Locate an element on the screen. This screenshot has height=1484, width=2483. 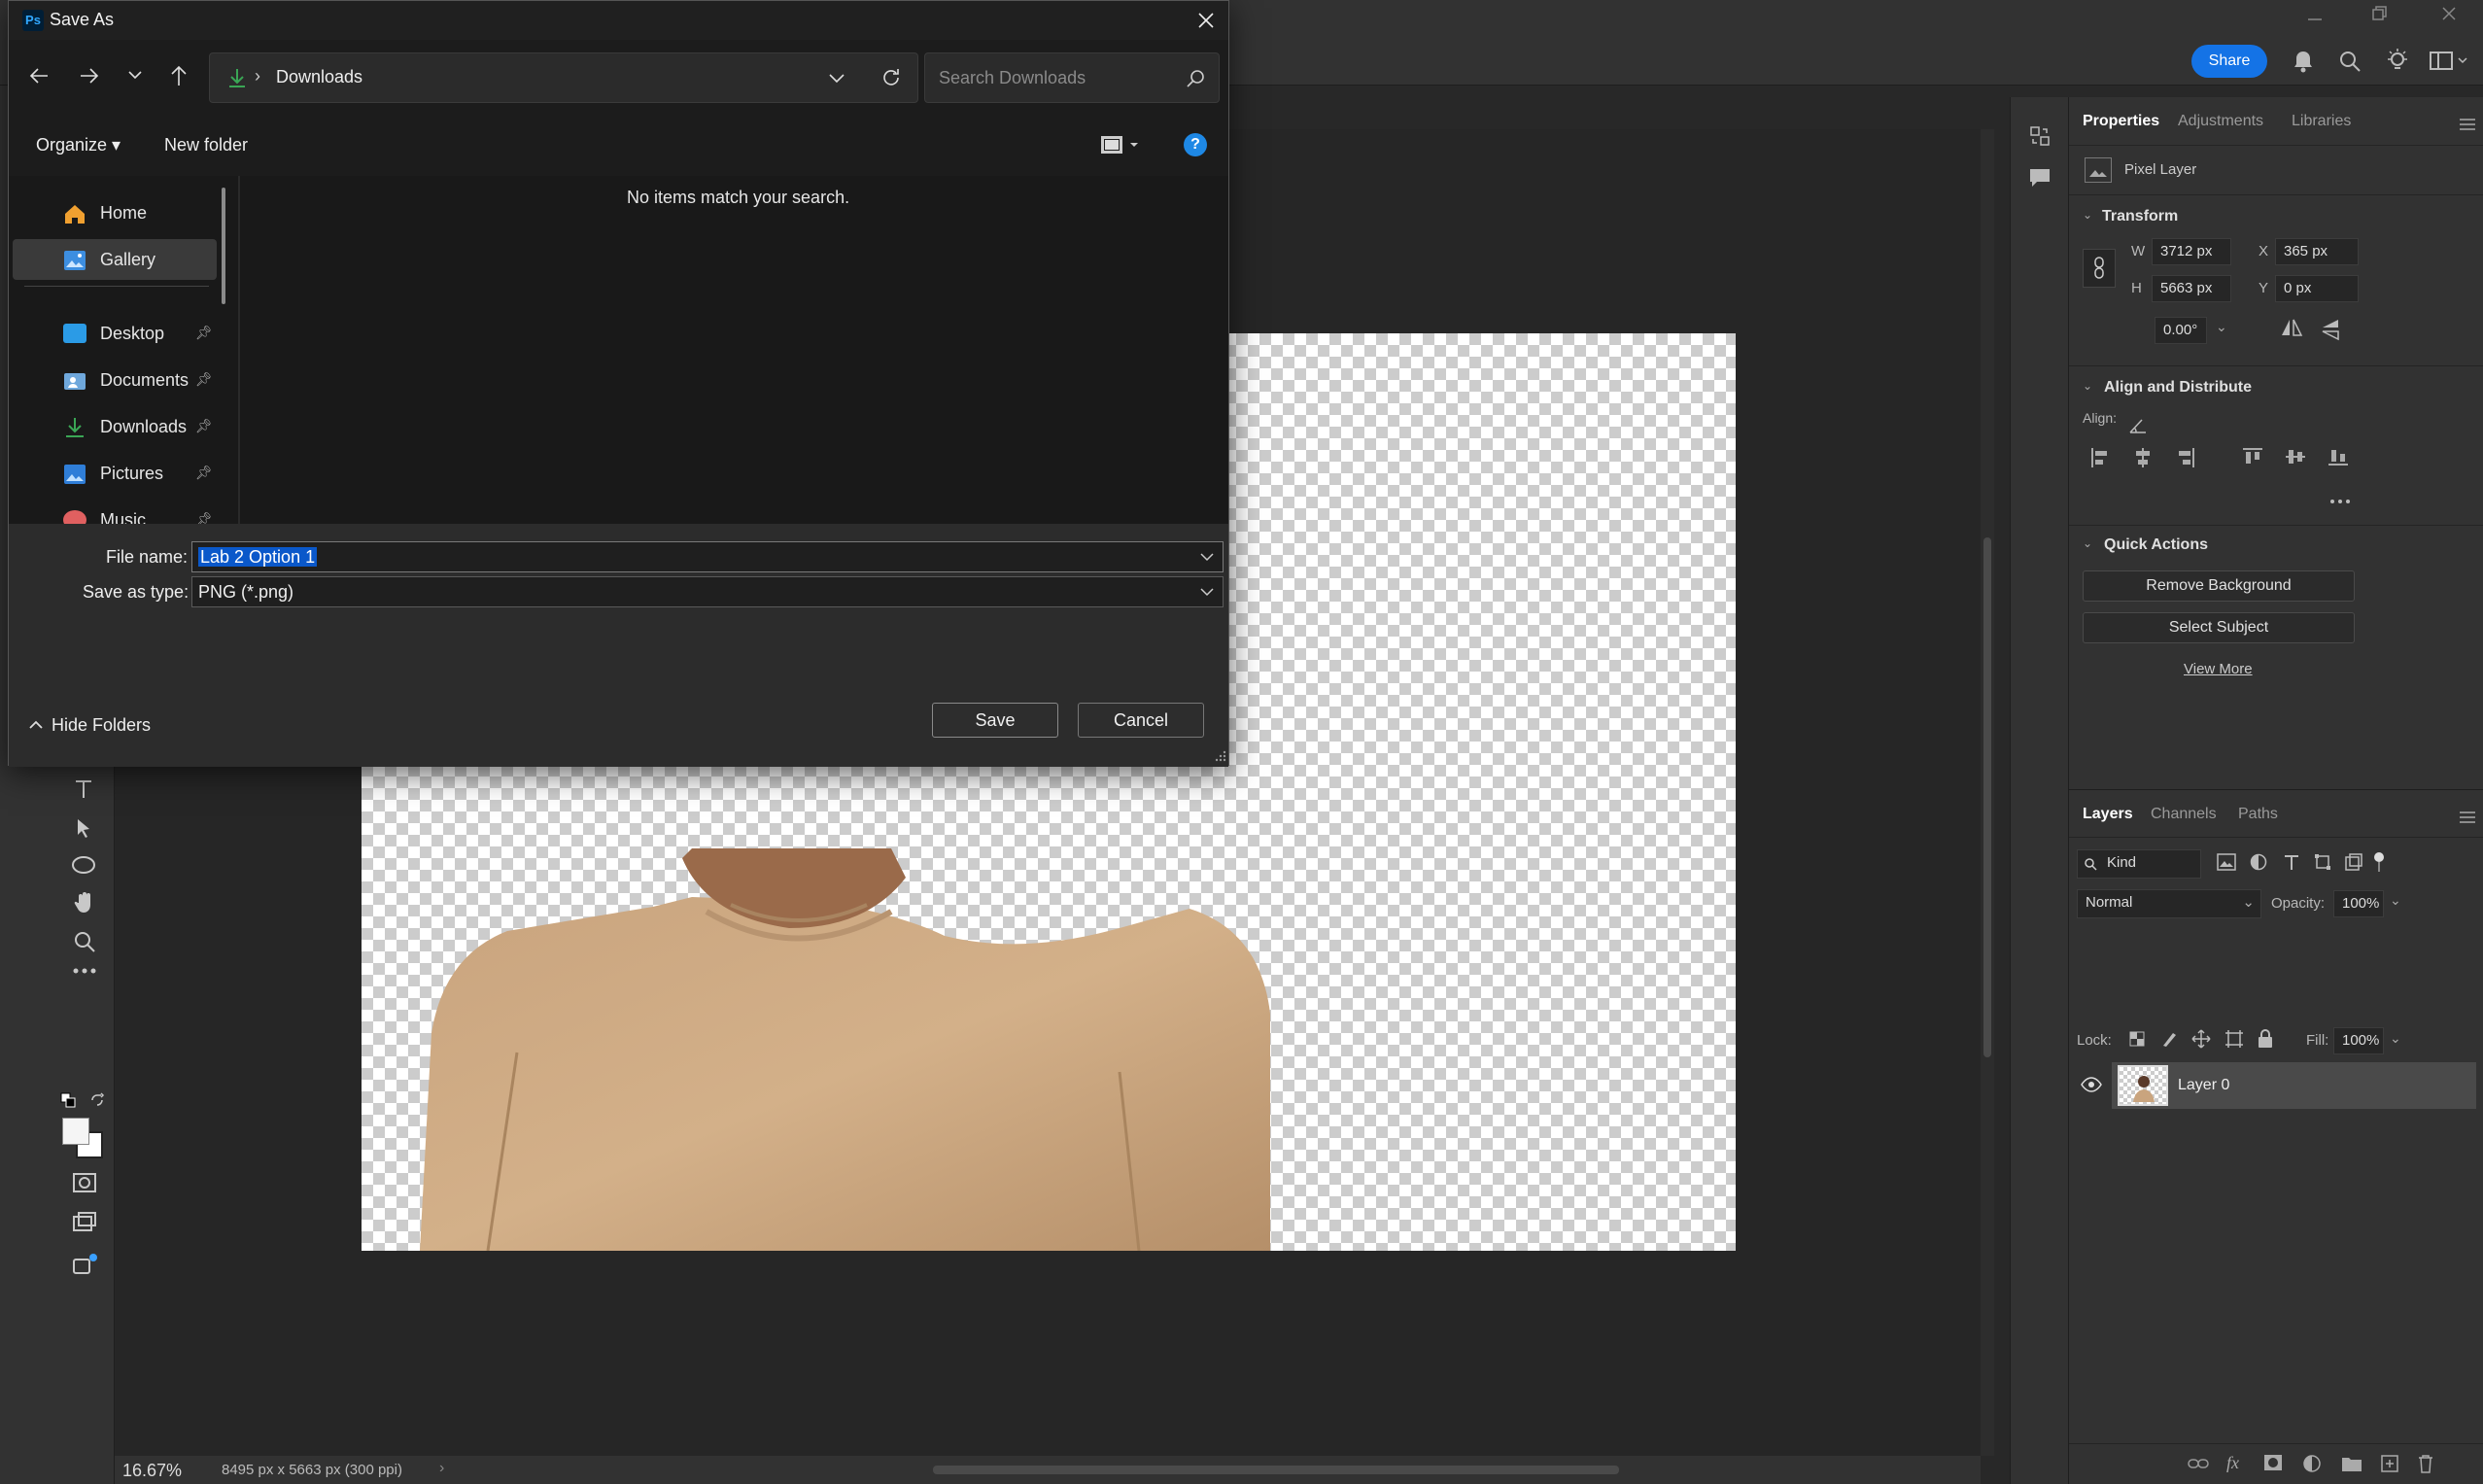
nav-pane-divider is located at coordinates (239, 350).